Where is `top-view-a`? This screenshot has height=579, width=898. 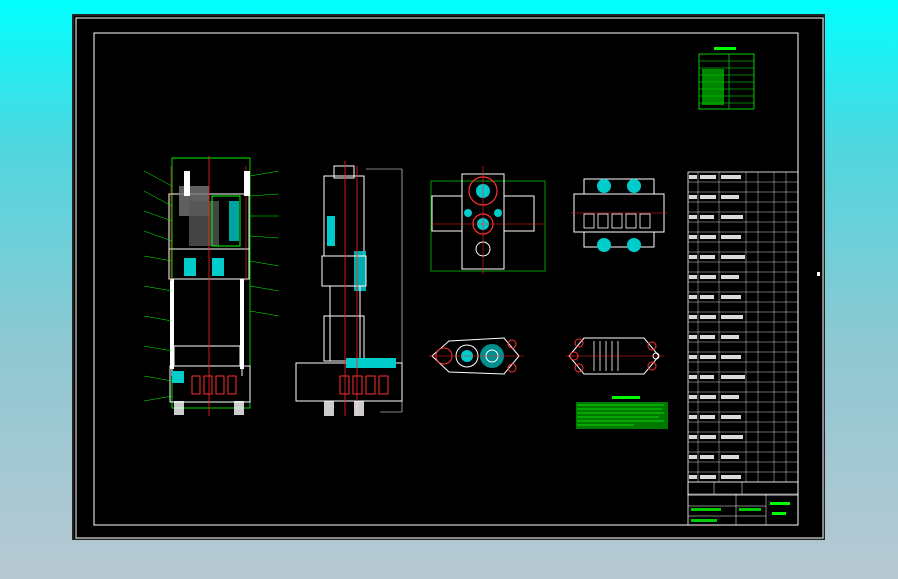
top-view-a is located at coordinates (488, 220).